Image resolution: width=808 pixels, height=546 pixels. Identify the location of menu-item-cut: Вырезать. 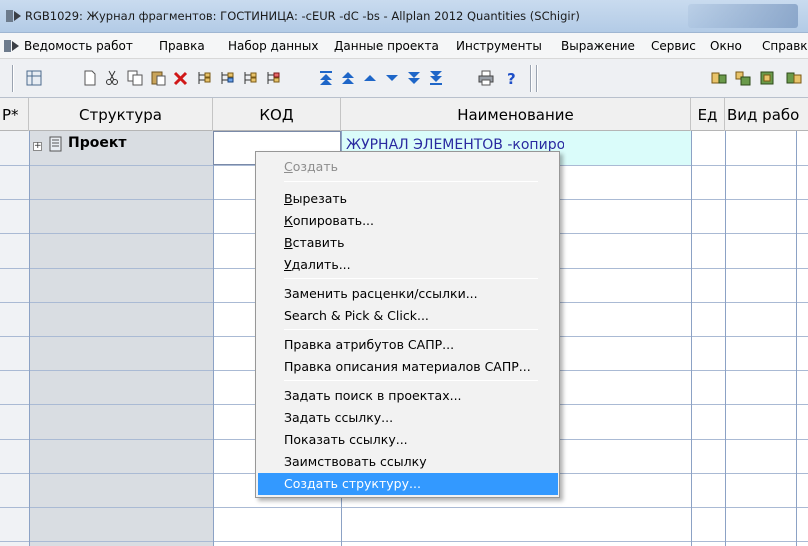
(408, 199).